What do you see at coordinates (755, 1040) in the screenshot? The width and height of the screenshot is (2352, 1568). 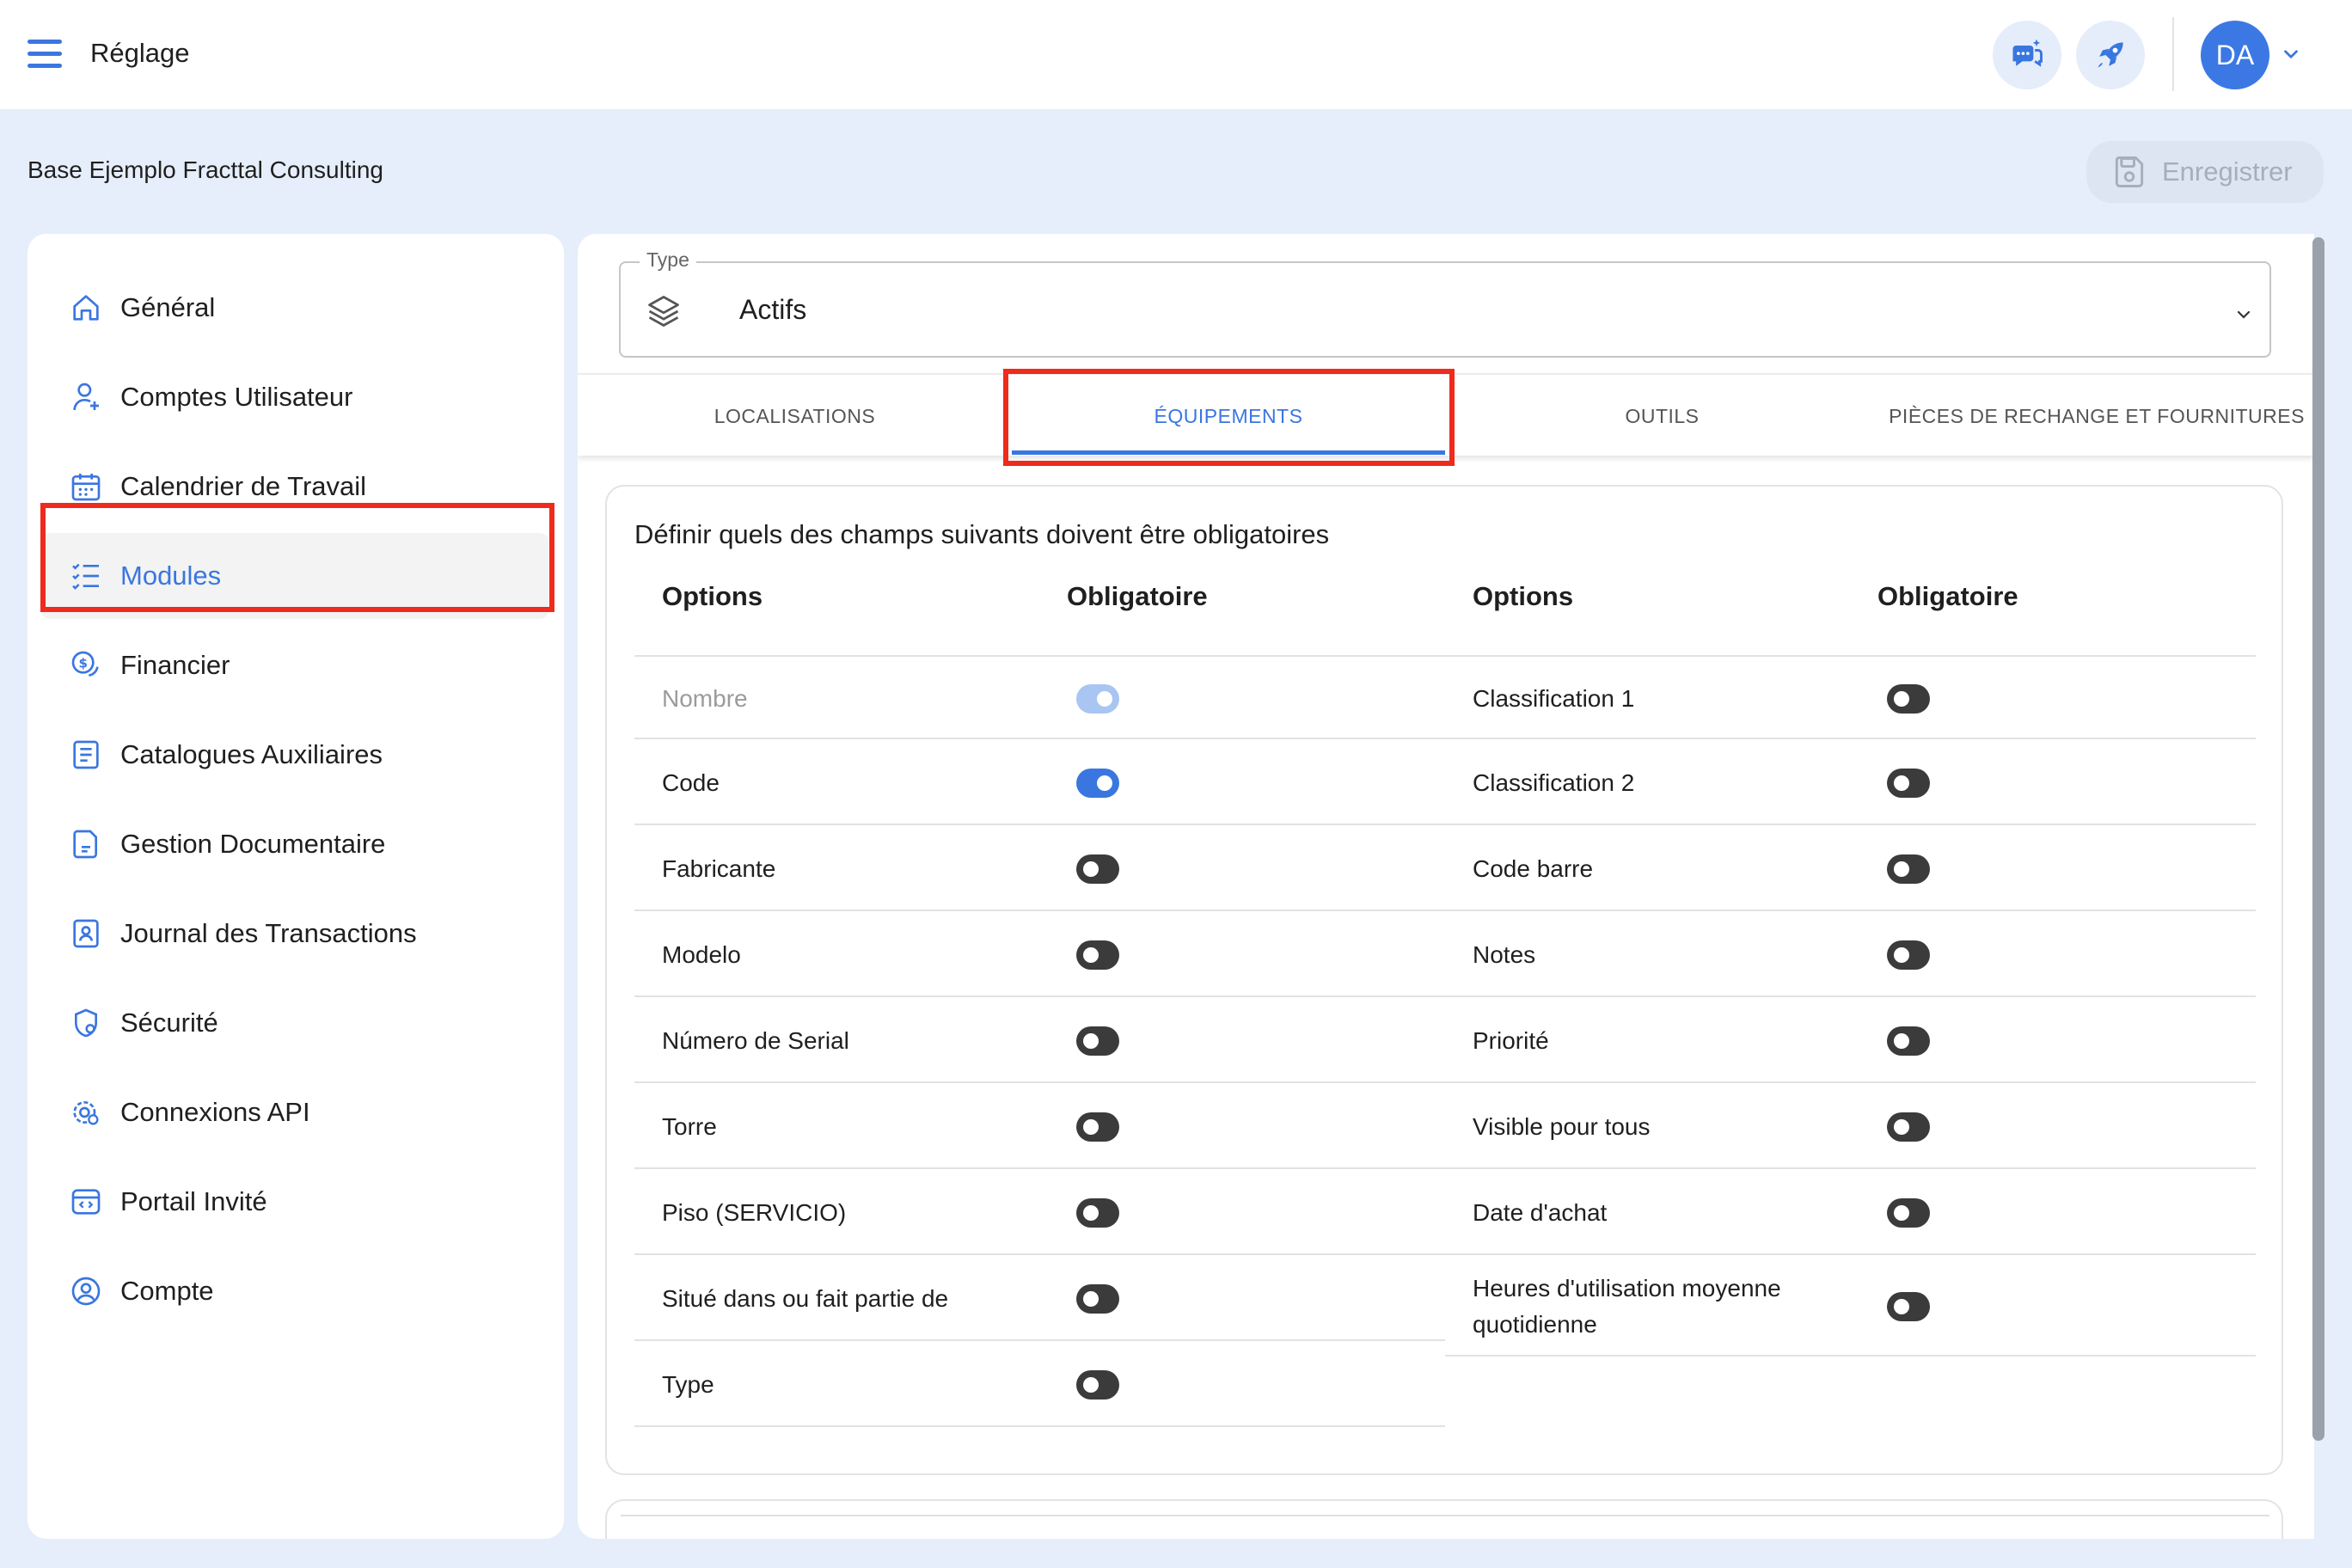 I see `option-label: Número de Serial` at bounding box center [755, 1040].